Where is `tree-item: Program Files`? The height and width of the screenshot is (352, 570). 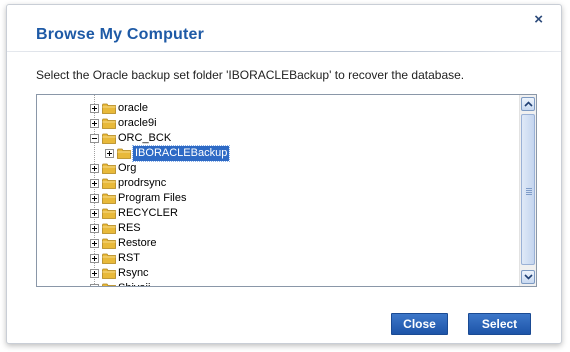 tree-item: Program Files is located at coordinates (278, 198).